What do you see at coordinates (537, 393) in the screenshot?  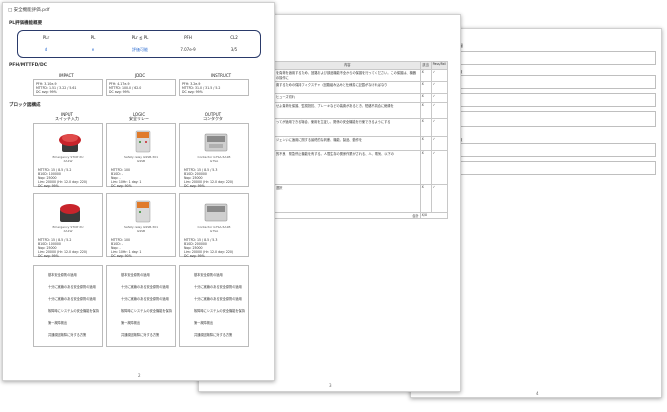 I see `page-number: 4` at bounding box center [537, 393].